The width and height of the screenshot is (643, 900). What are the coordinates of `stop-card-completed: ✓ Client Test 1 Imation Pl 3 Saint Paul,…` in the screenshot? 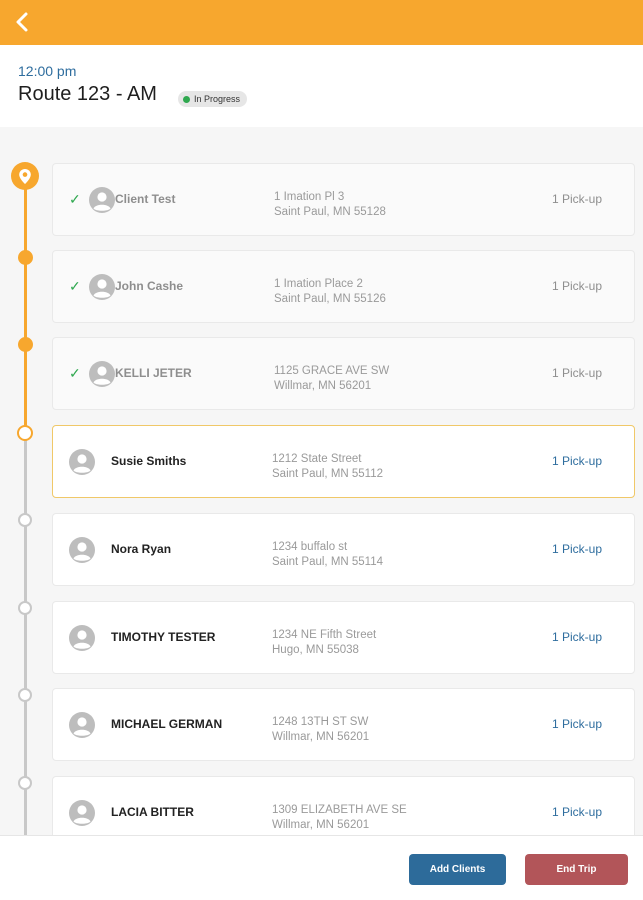 It's located at (343, 199).